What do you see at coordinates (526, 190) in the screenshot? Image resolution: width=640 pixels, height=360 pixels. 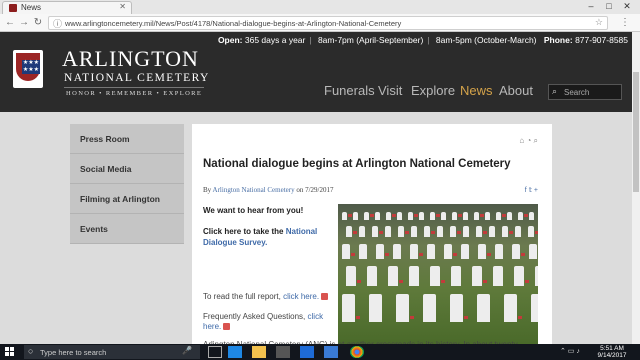 I see `facebook-icon: f` at bounding box center [526, 190].